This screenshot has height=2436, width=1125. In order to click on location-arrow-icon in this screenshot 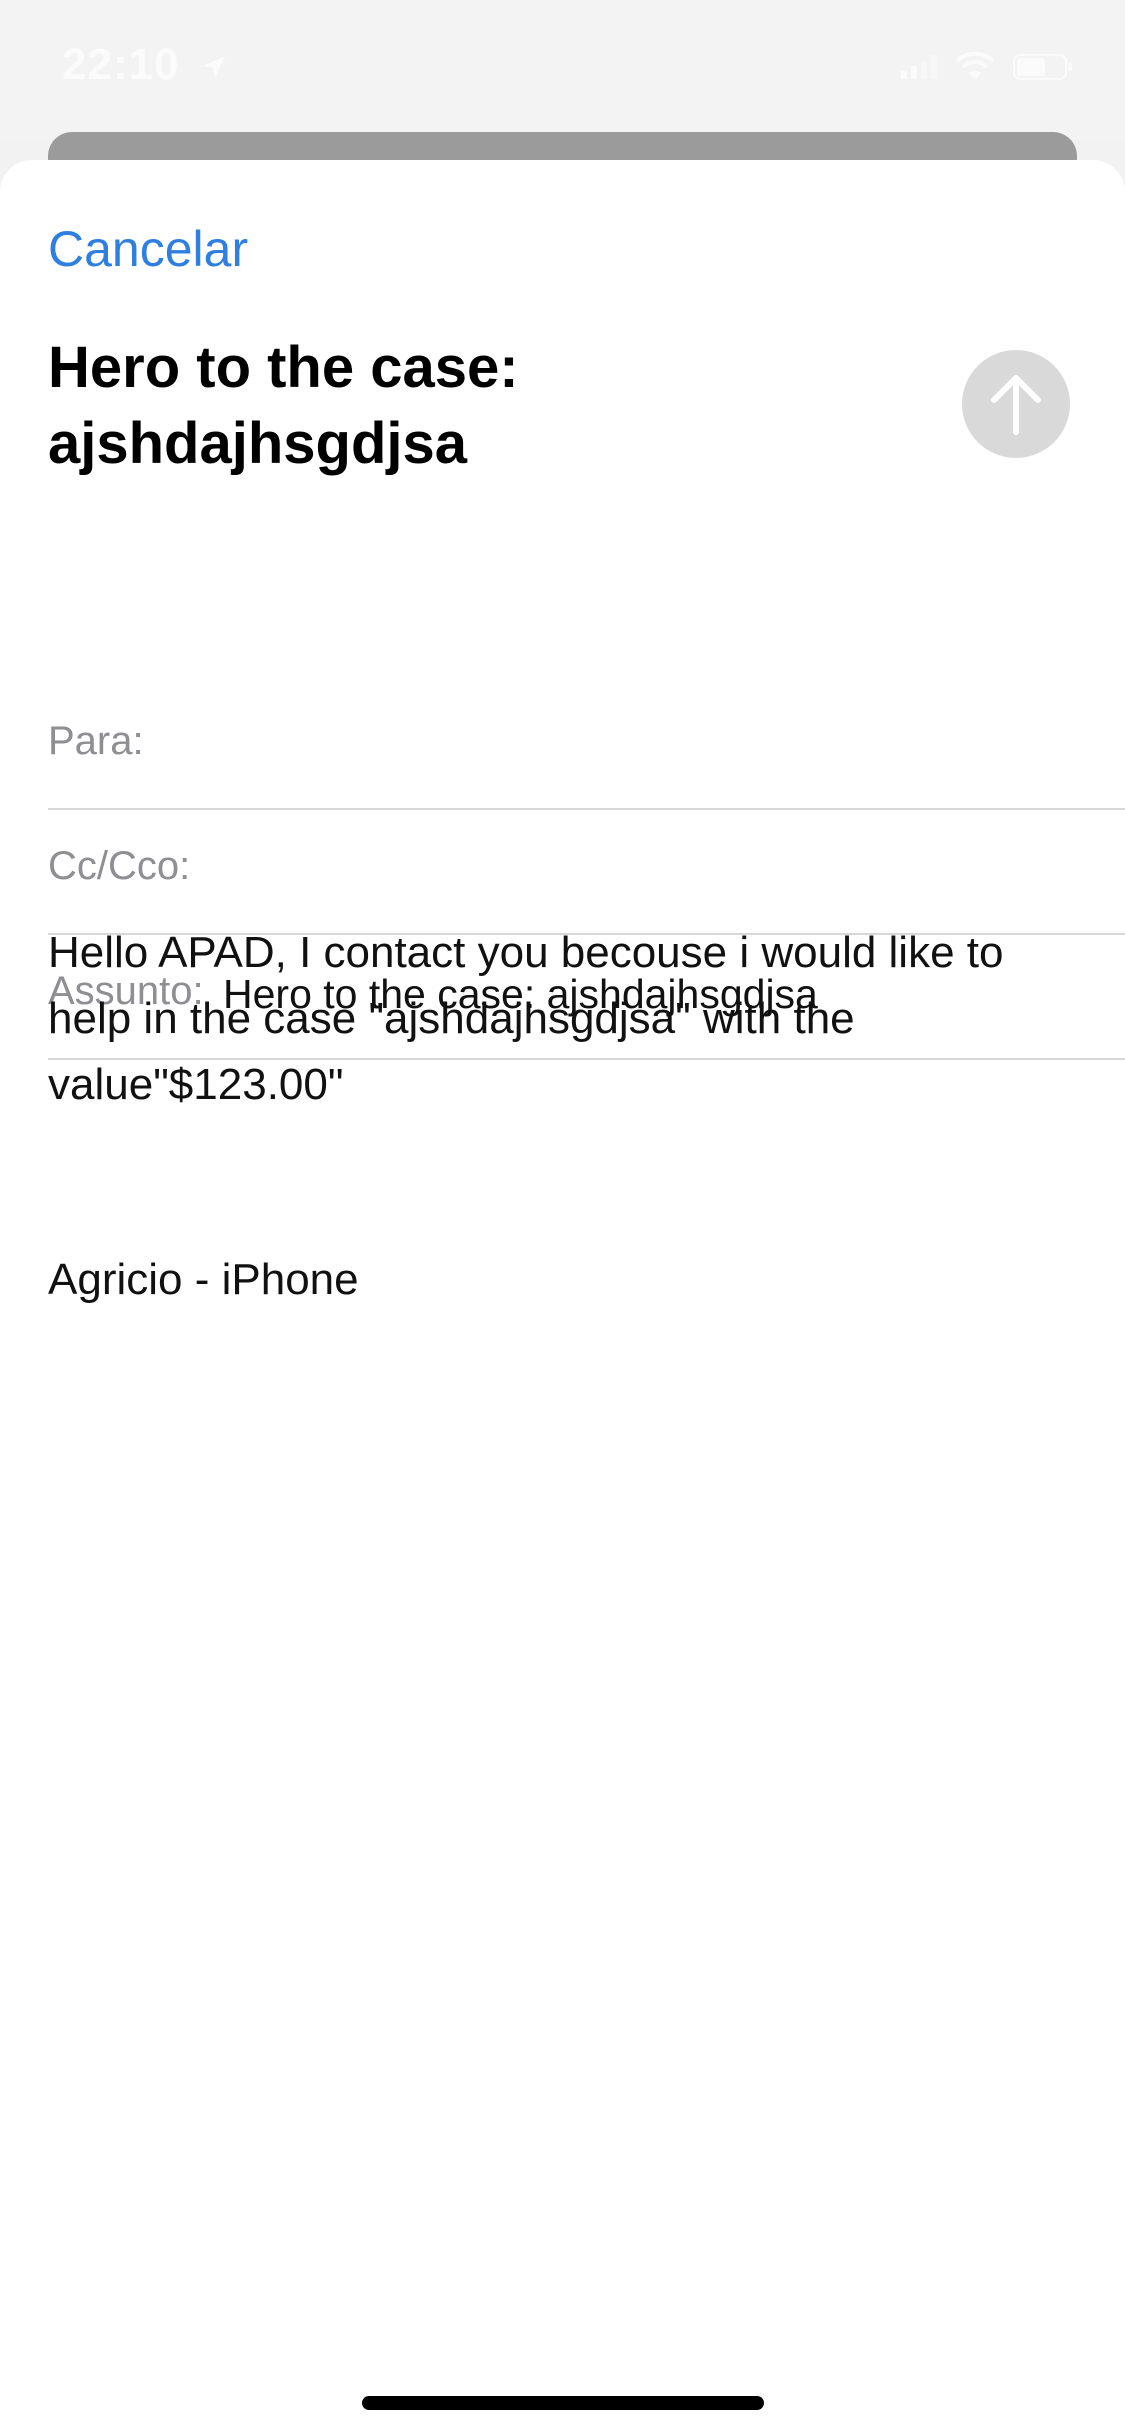, I will do `click(213, 67)`.